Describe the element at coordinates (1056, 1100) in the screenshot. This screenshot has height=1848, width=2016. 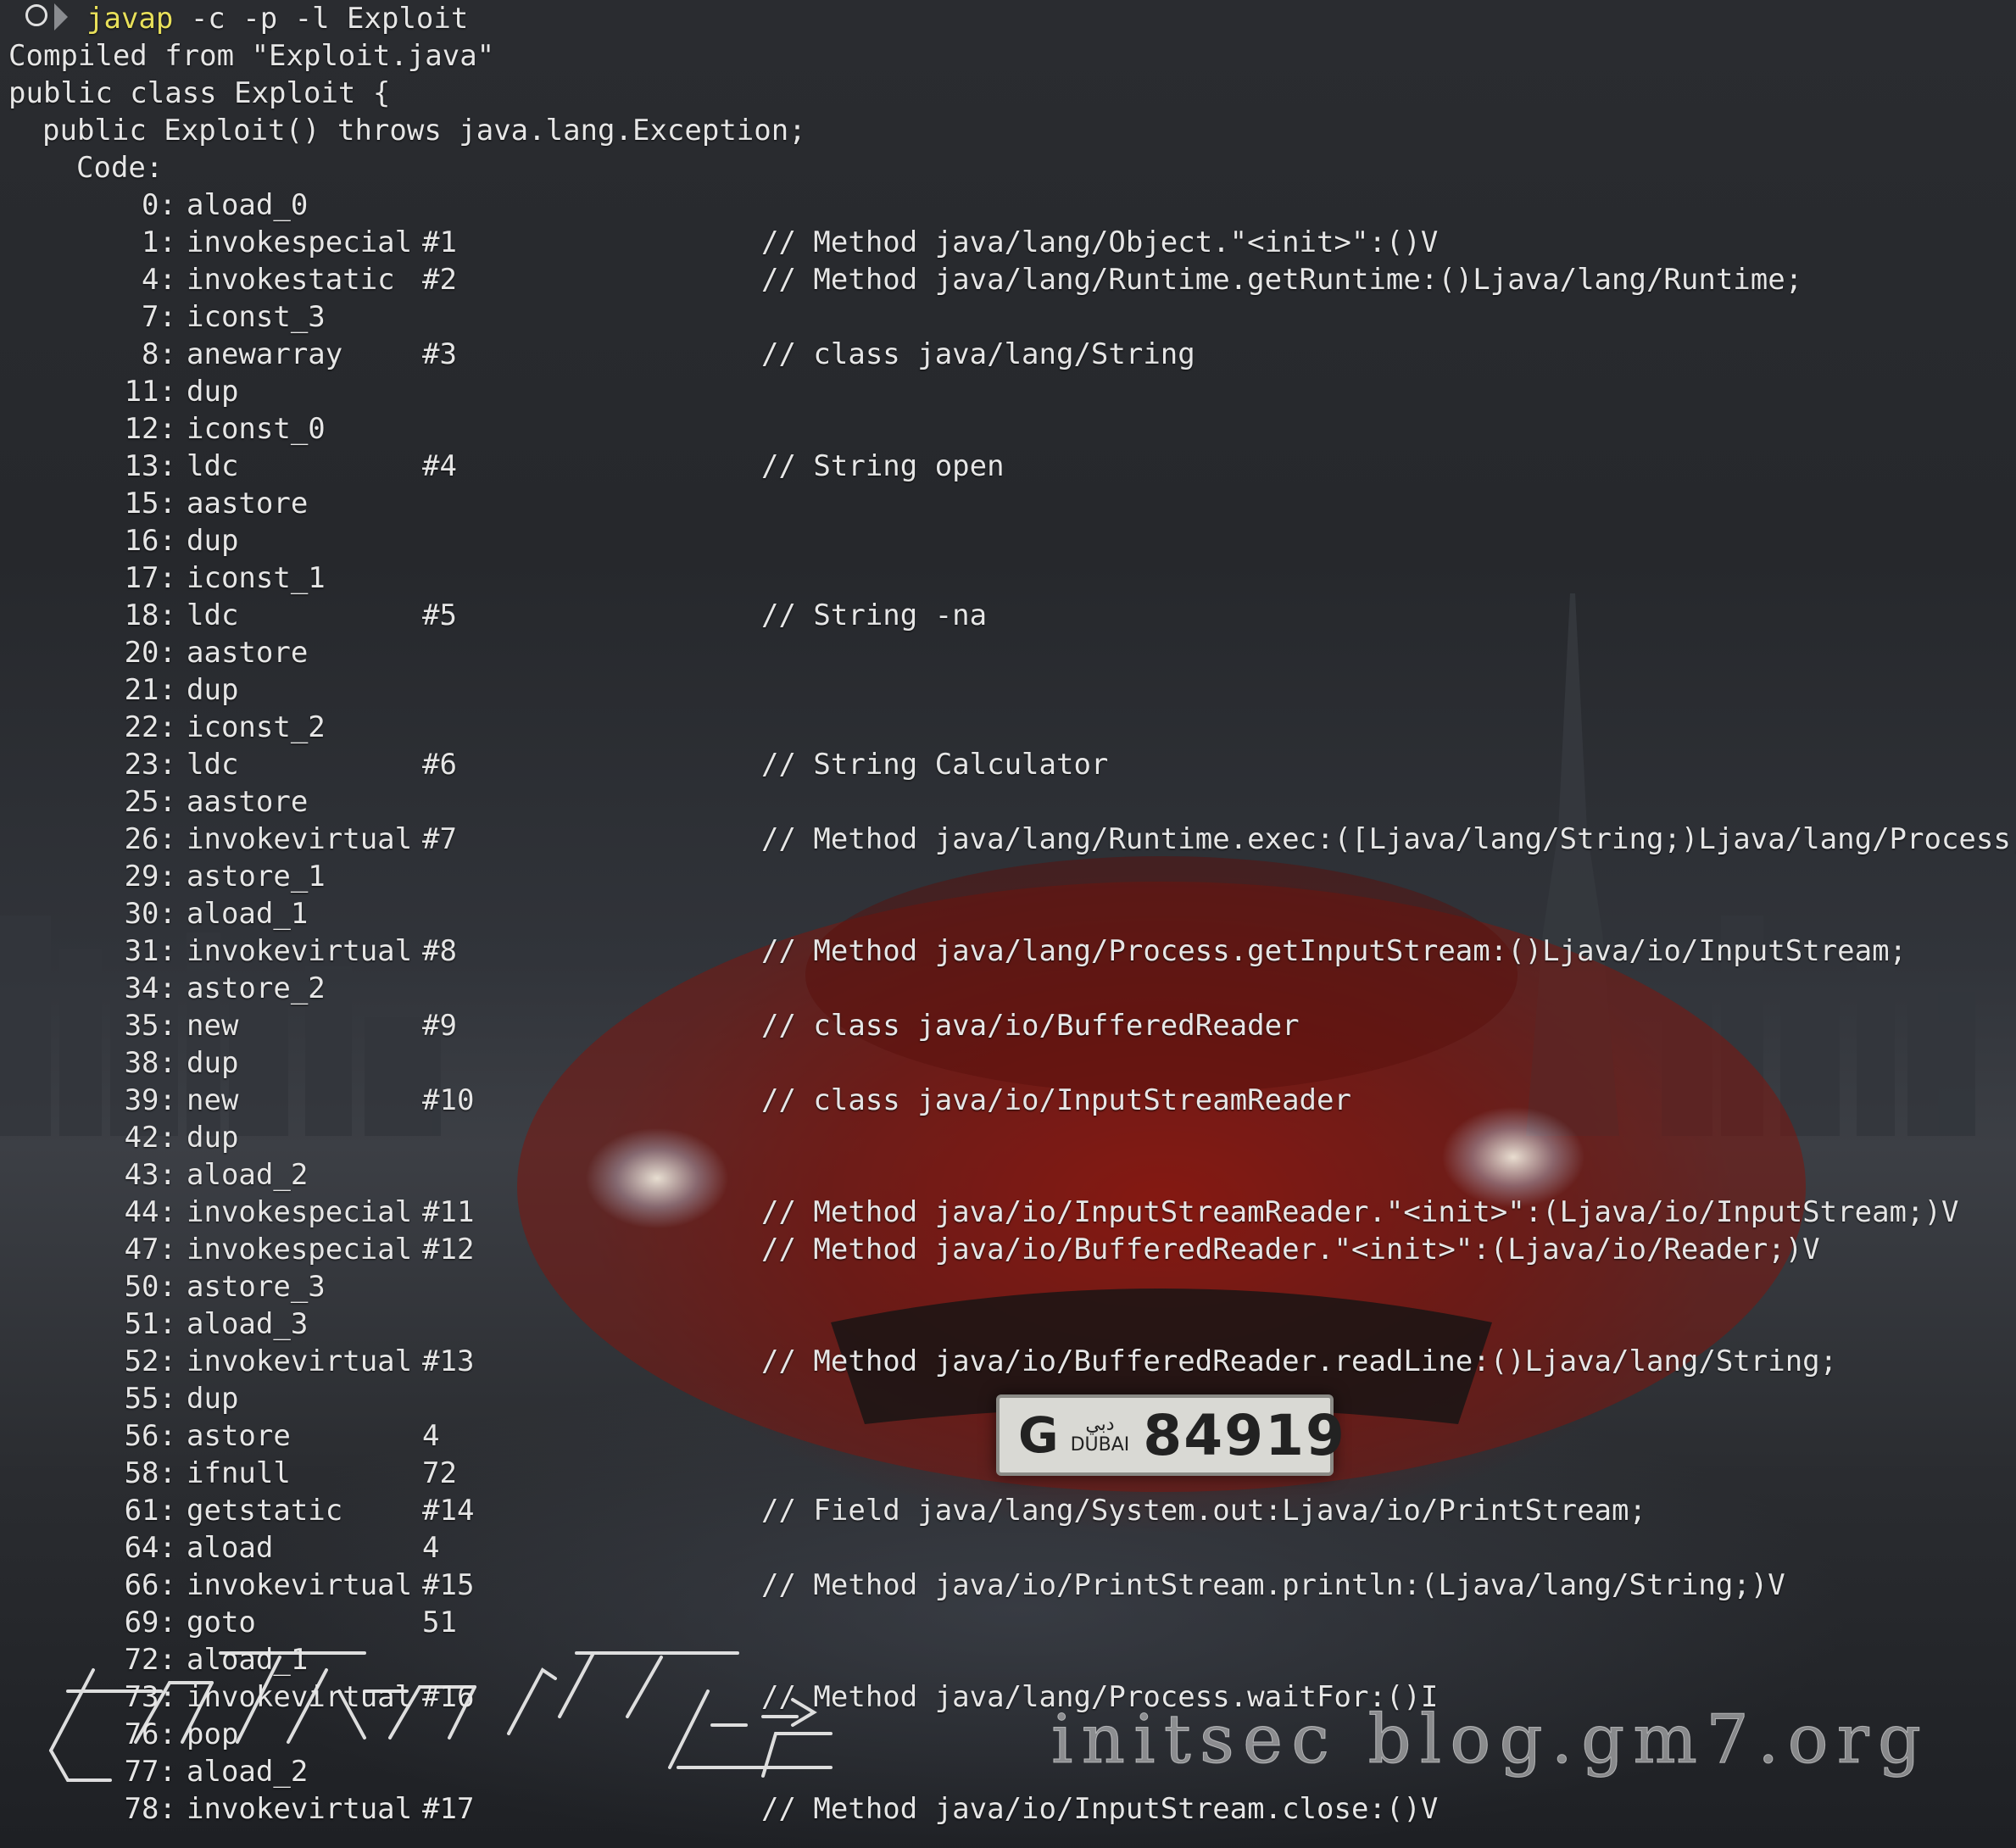
I see `instruction-comment: // class java/io/InputStreamReader` at that location.